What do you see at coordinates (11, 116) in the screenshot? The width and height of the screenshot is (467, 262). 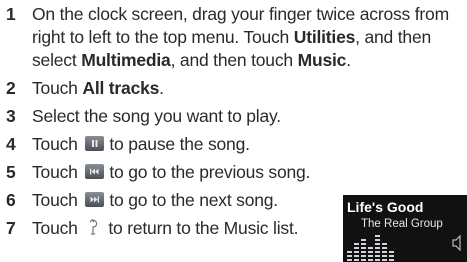 I see `step-number: 3` at bounding box center [11, 116].